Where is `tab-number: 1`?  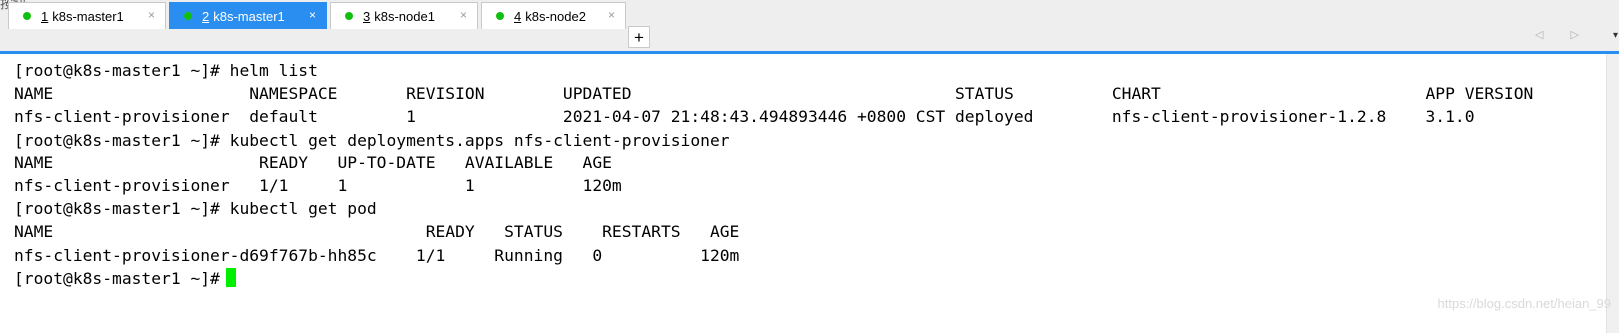
tab-number: 1 is located at coordinates (45, 16).